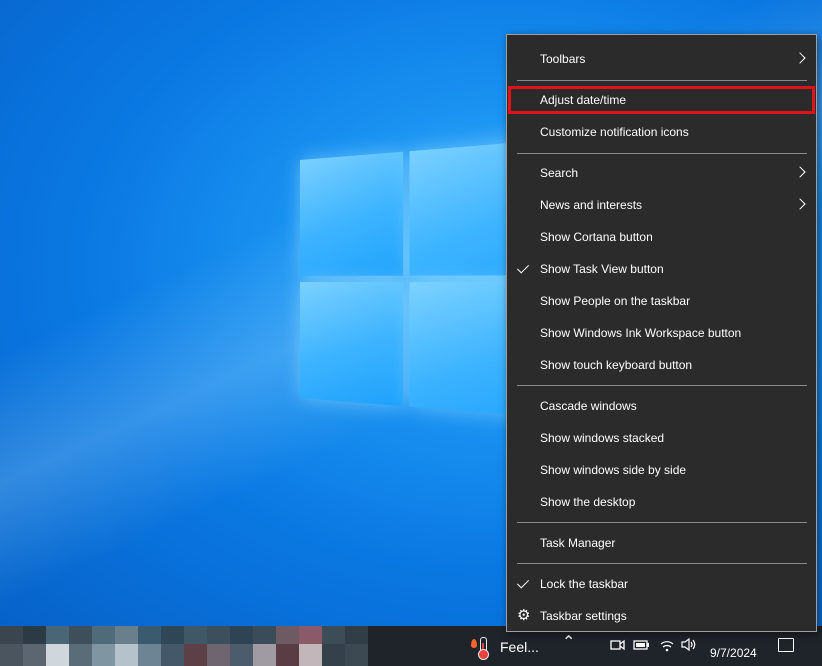 The image size is (822, 666). Describe the element at coordinates (661, 543) in the screenshot. I see `menu-item-task-manager: Task Manager` at that location.